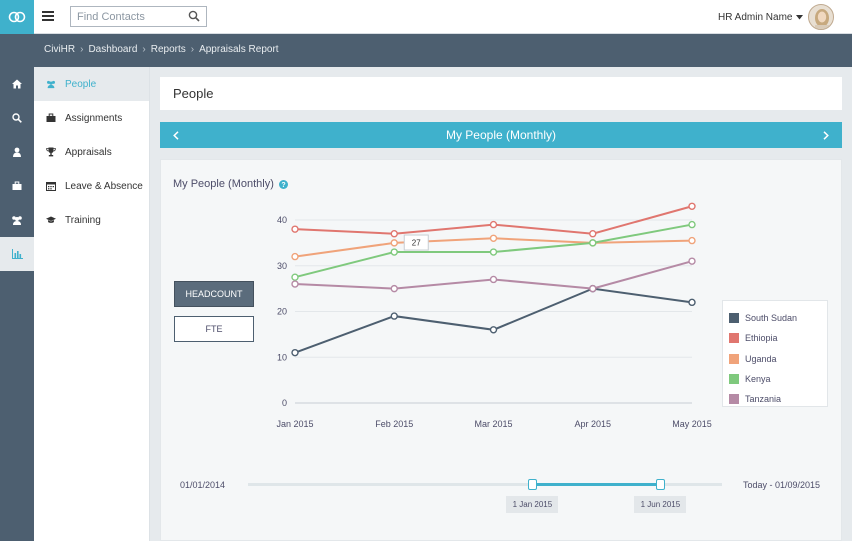 The width and height of the screenshot is (852, 541). I want to click on breadcrumb-civihr: CiviHR, so click(59, 49).